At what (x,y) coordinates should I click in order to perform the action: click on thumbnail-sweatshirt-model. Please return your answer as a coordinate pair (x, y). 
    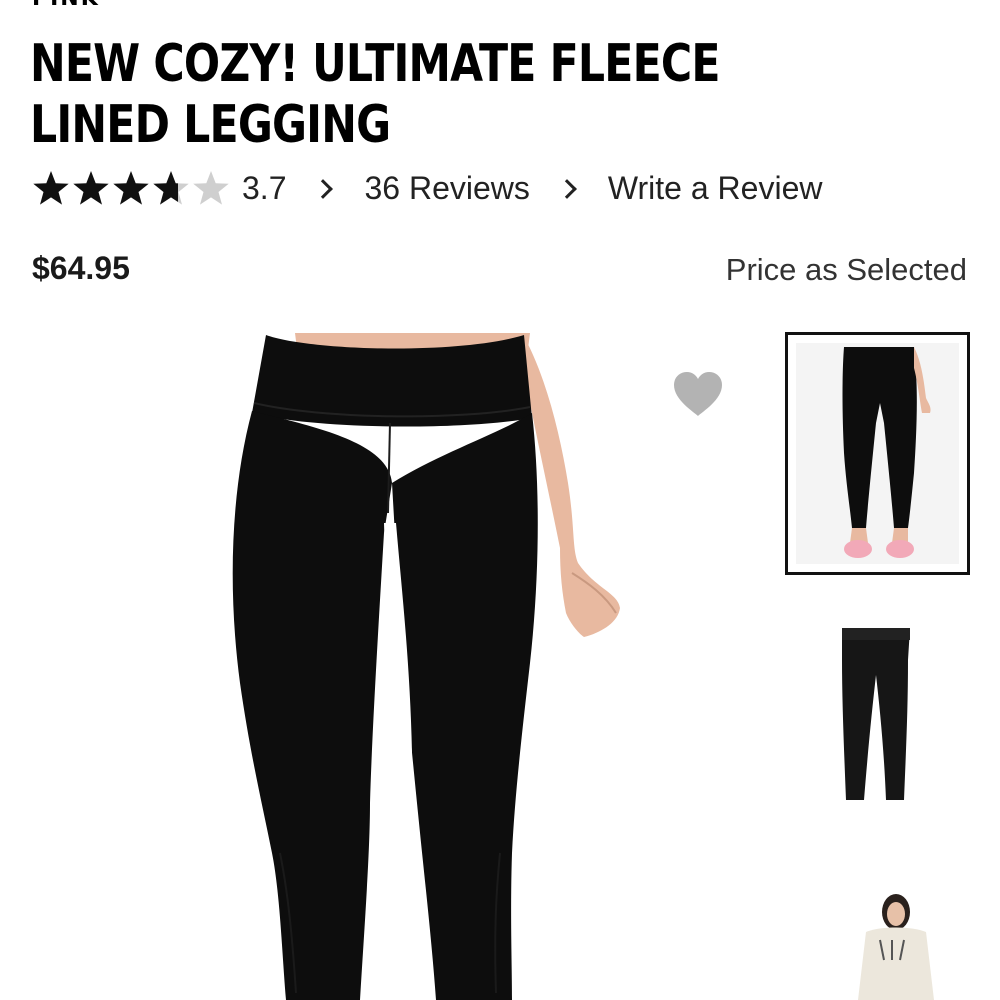
    Looking at the image, I should click on (896, 947).